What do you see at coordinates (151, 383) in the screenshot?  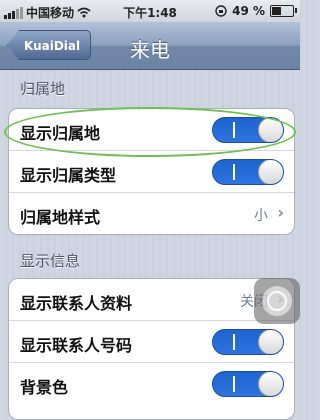 I see `row-background-color: 背景色` at bounding box center [151, 383].